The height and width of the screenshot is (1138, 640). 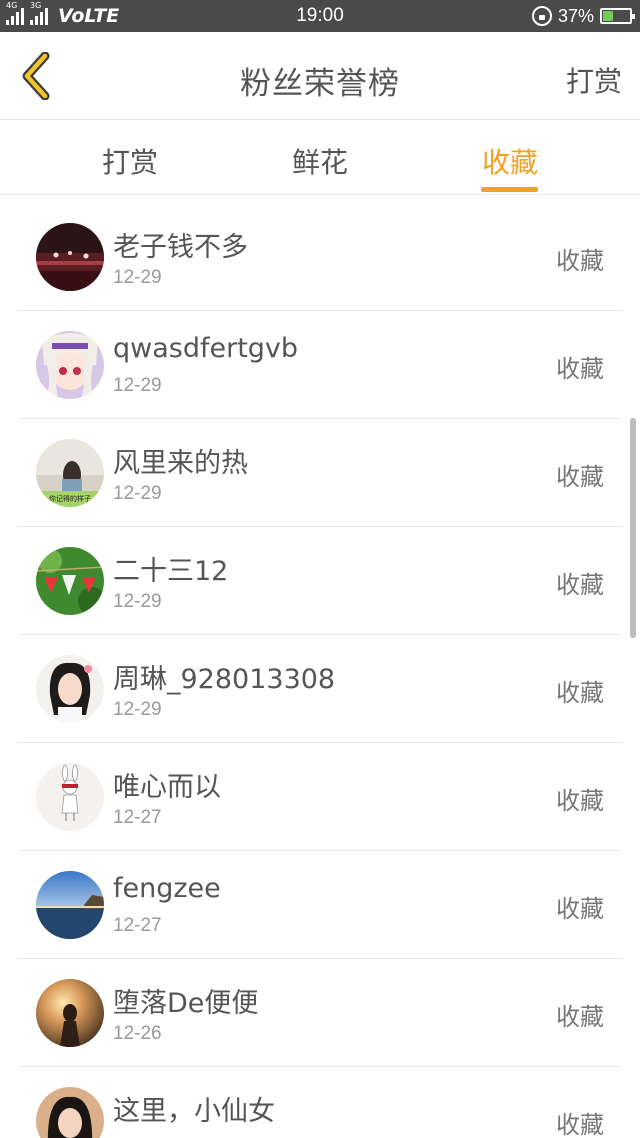 What do you see at coordinates (224, 679) in the screenshot?
I see `user-name: 周琳_928013308` at bounding box center [224, 679].